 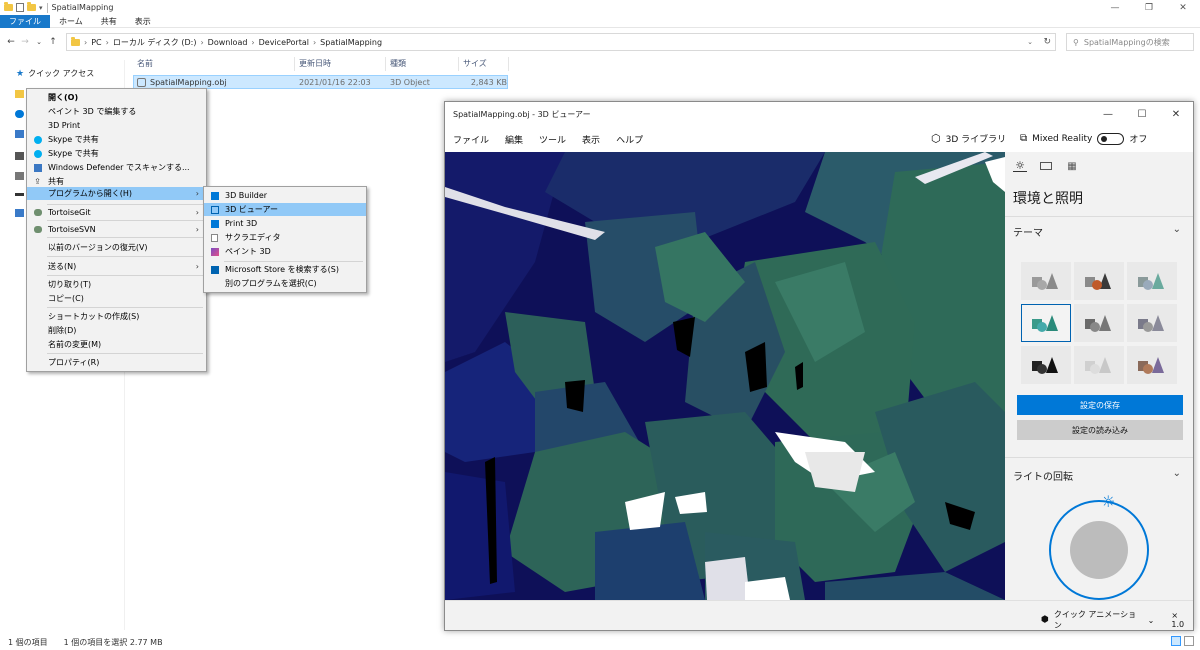 I want to click on breadcrumb-deviceportal: DevicePortal, so click(x=284, y=42).